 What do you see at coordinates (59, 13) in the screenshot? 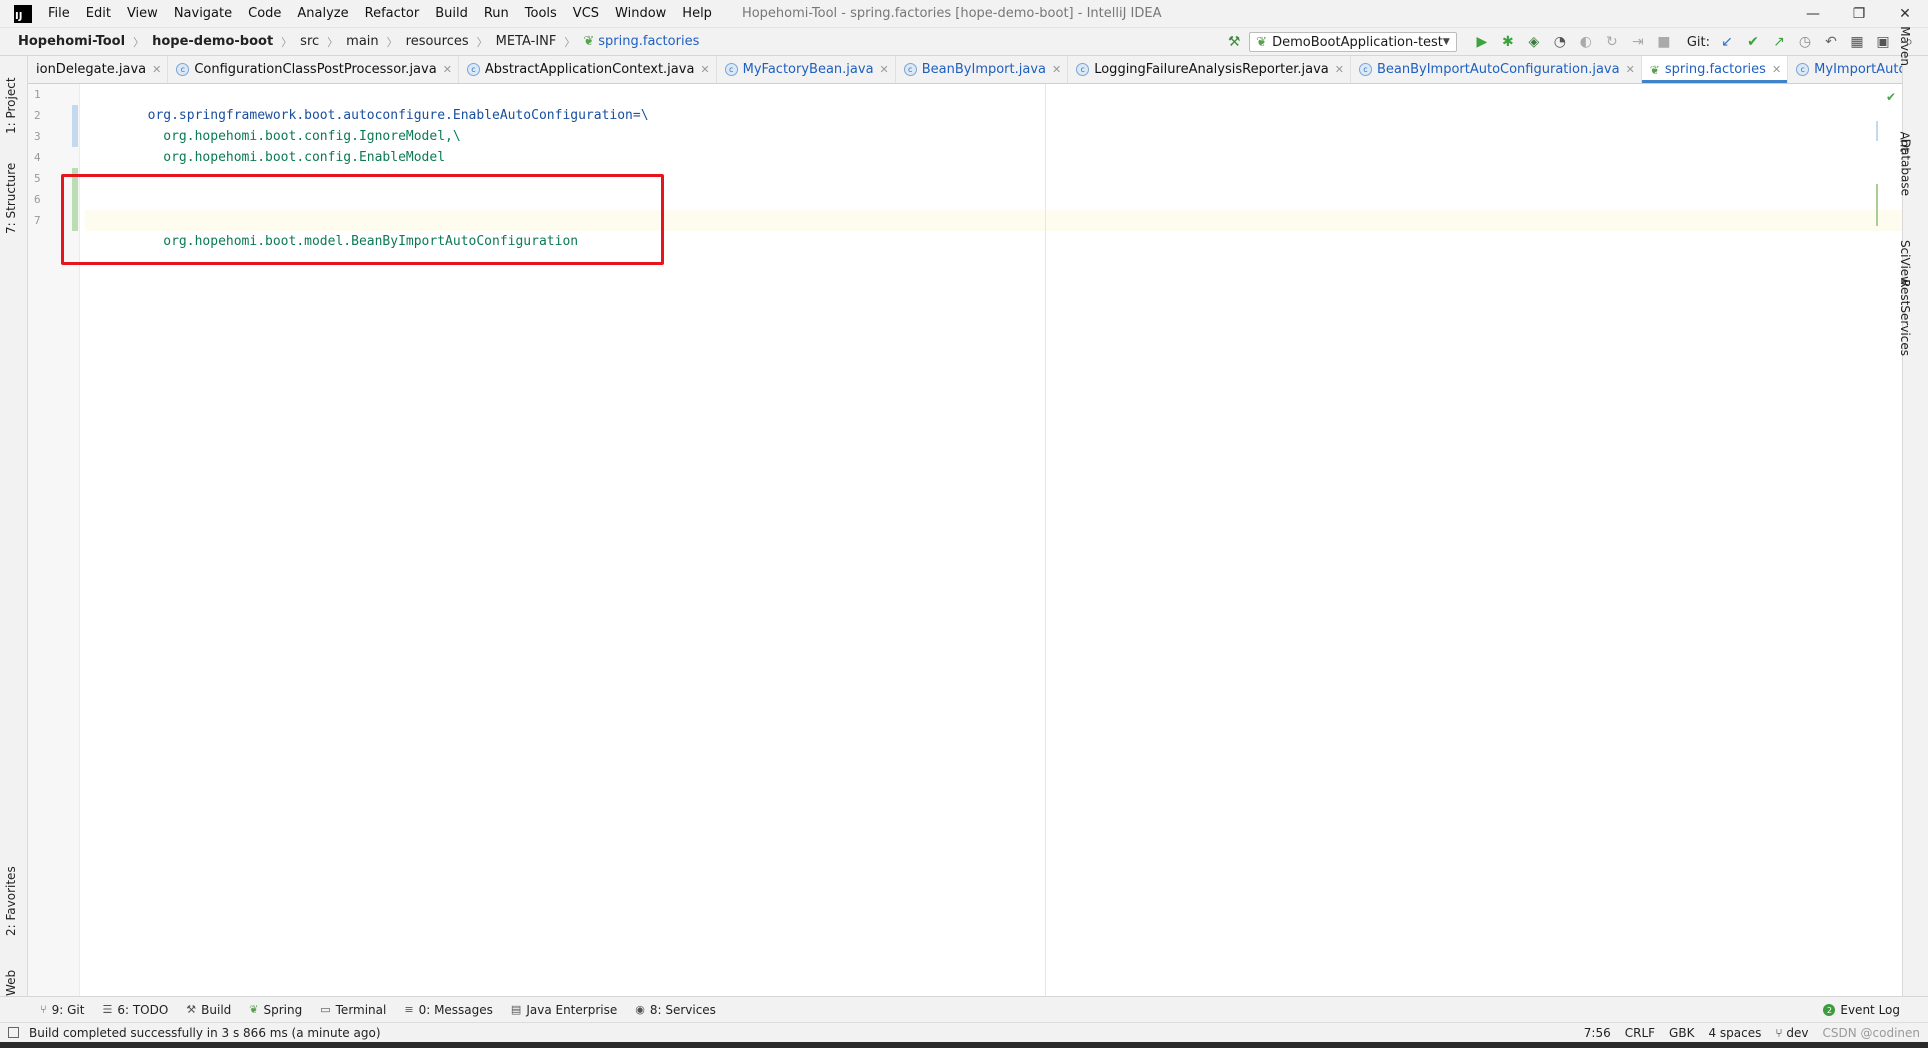
I see `menu-file: File` at bounding box center [59, 13].